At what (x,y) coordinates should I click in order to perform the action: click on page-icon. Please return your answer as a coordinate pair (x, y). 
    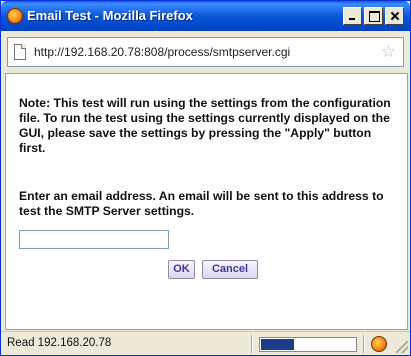
    Looking at the image, I should click on (20, 52).